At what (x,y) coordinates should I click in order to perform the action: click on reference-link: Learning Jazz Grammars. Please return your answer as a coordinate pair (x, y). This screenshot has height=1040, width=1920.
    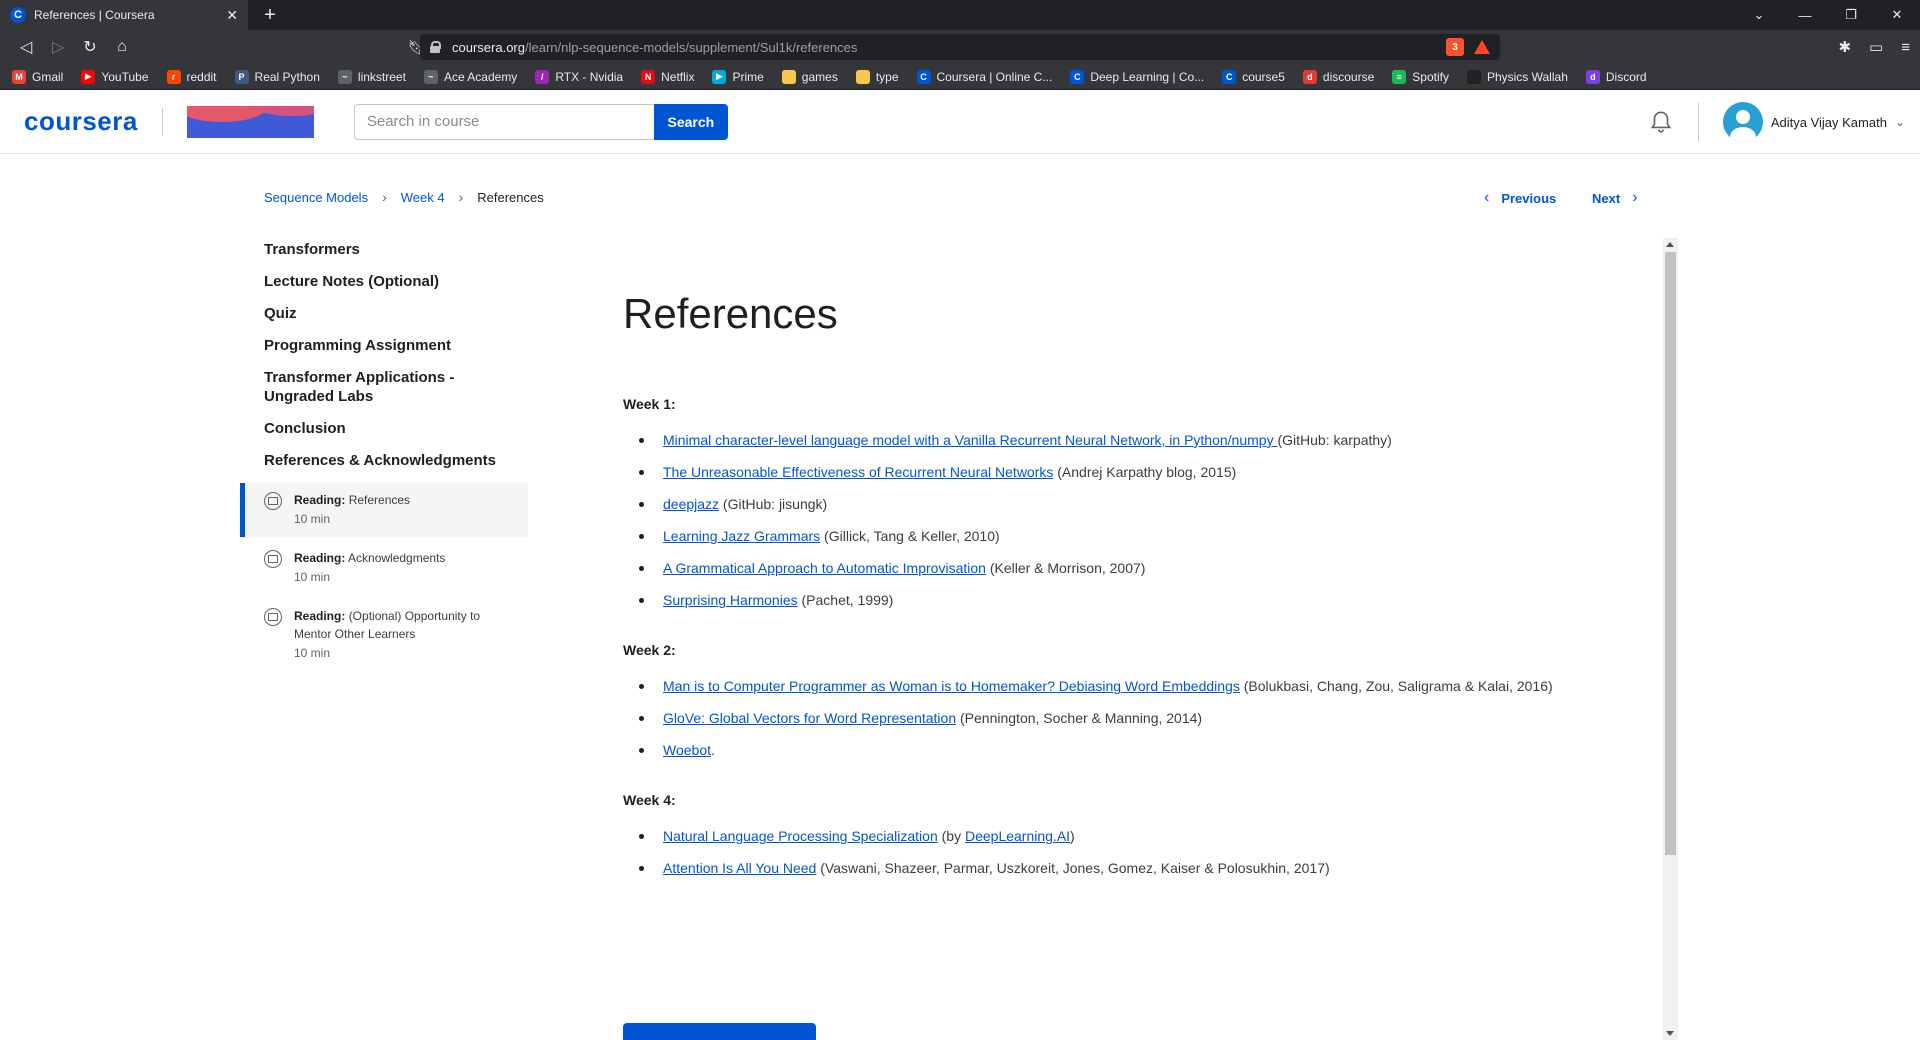
    Looking at the image, I should click on (741, 536).